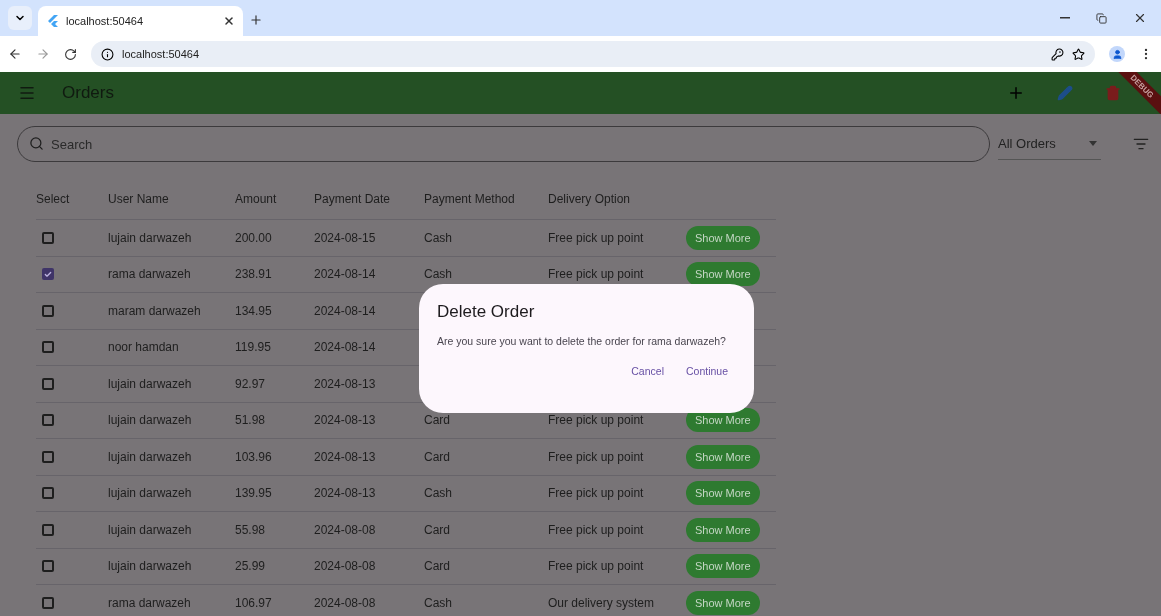 The image size is (1161, 616). Describe the element at coordinates (27, 93) in the screenshot. I see `menu-button` at that location.